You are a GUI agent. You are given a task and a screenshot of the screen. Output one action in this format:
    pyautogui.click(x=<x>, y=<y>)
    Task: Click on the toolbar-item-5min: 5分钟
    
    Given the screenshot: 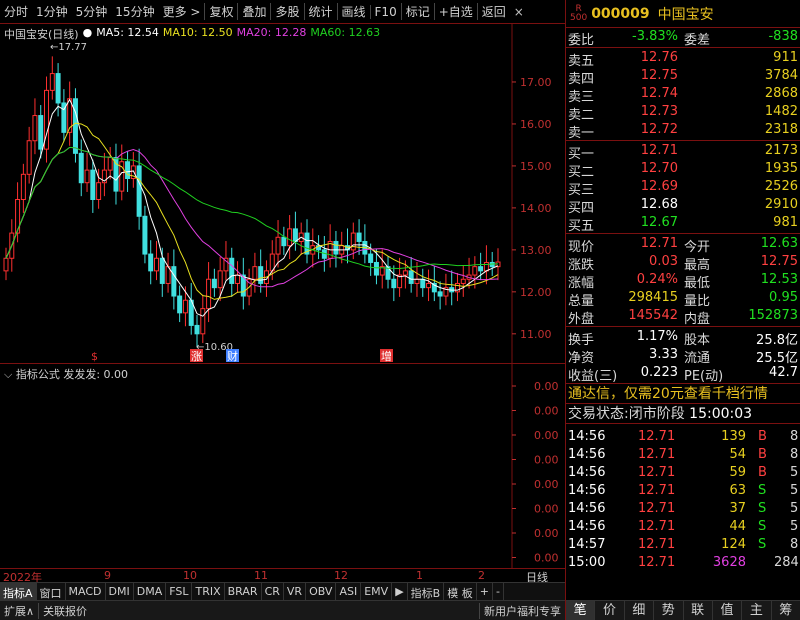 What is the action you would take?
    pyautogui.click(x=92, y=11)
    